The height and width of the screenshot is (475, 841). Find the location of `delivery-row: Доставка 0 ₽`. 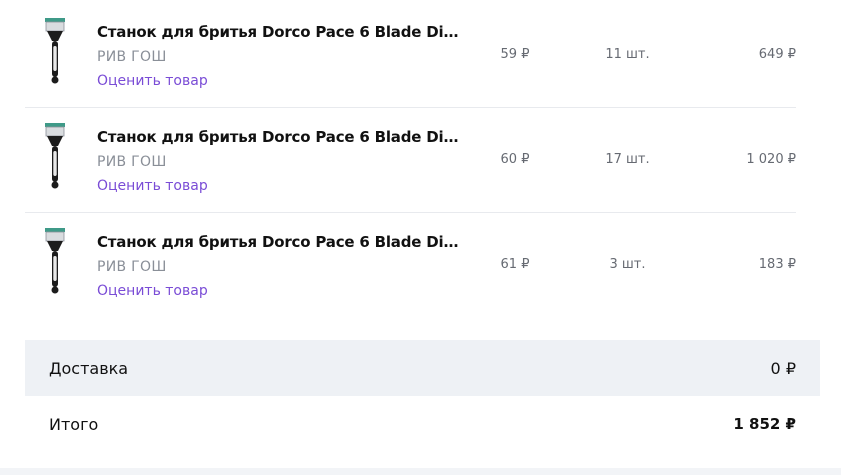

delivery-row: Доставка 0 ₽ is located at coordinates (422, 368).